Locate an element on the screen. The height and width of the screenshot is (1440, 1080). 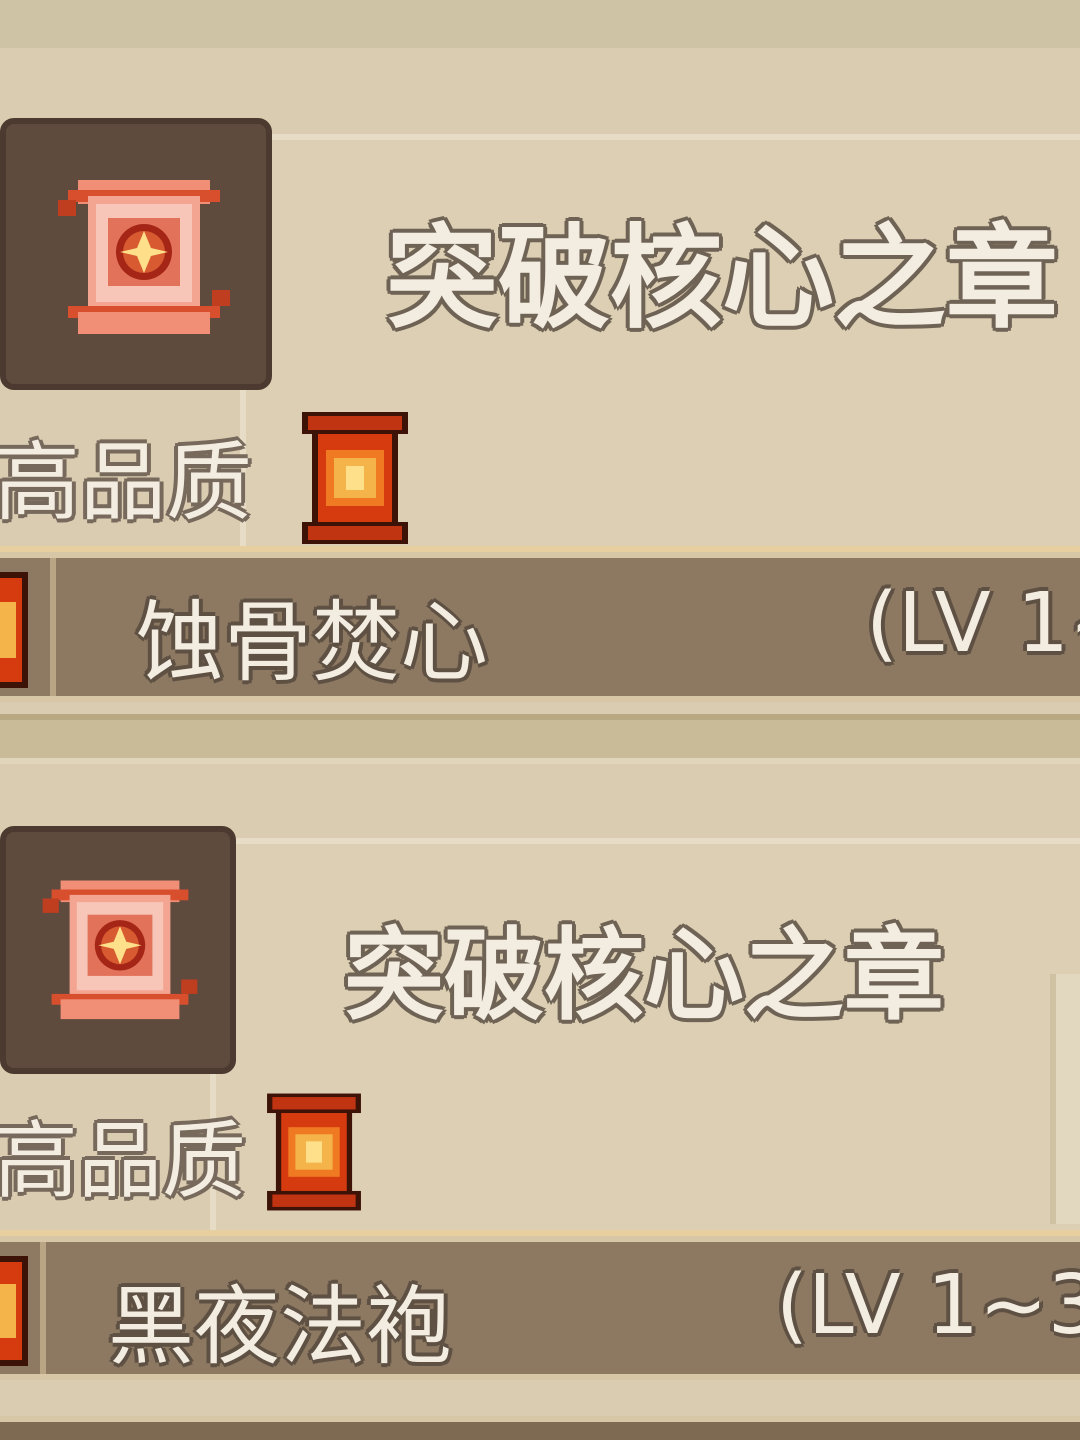
top-edge is located at coordinates (540, 27).